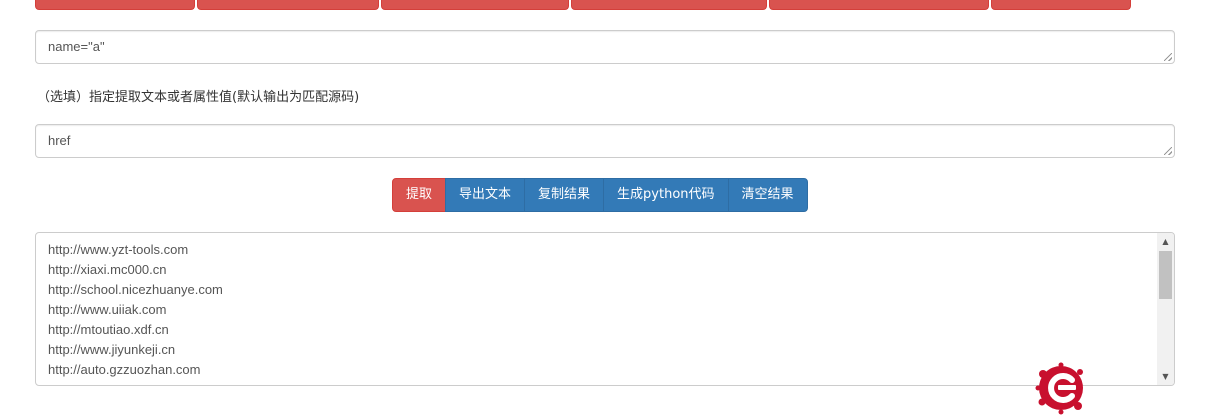  I want to click on attribute-input: href, so click(605, 141).